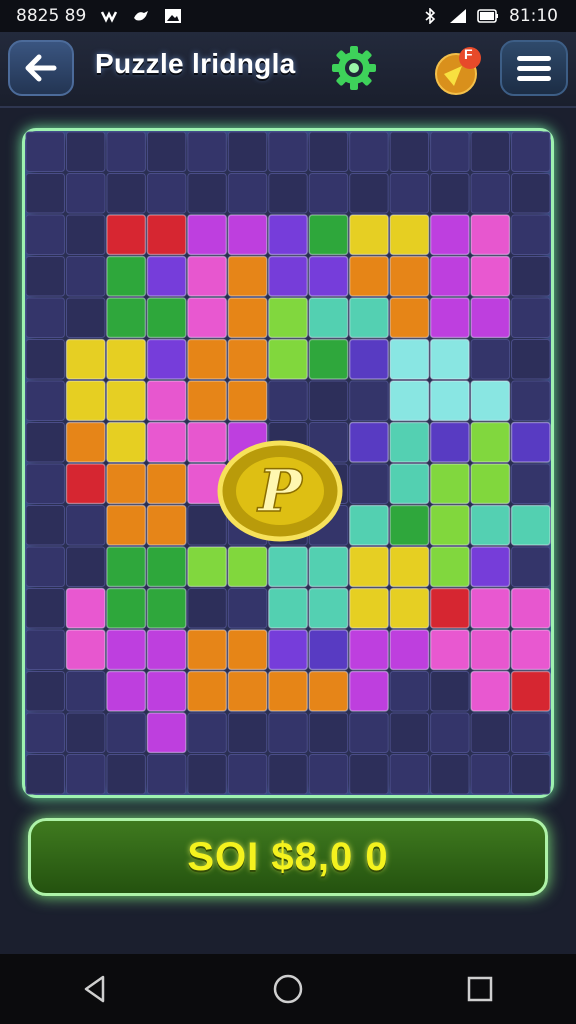  I want to click on status-bar: 8825 89 81:10, so click(288, 16).